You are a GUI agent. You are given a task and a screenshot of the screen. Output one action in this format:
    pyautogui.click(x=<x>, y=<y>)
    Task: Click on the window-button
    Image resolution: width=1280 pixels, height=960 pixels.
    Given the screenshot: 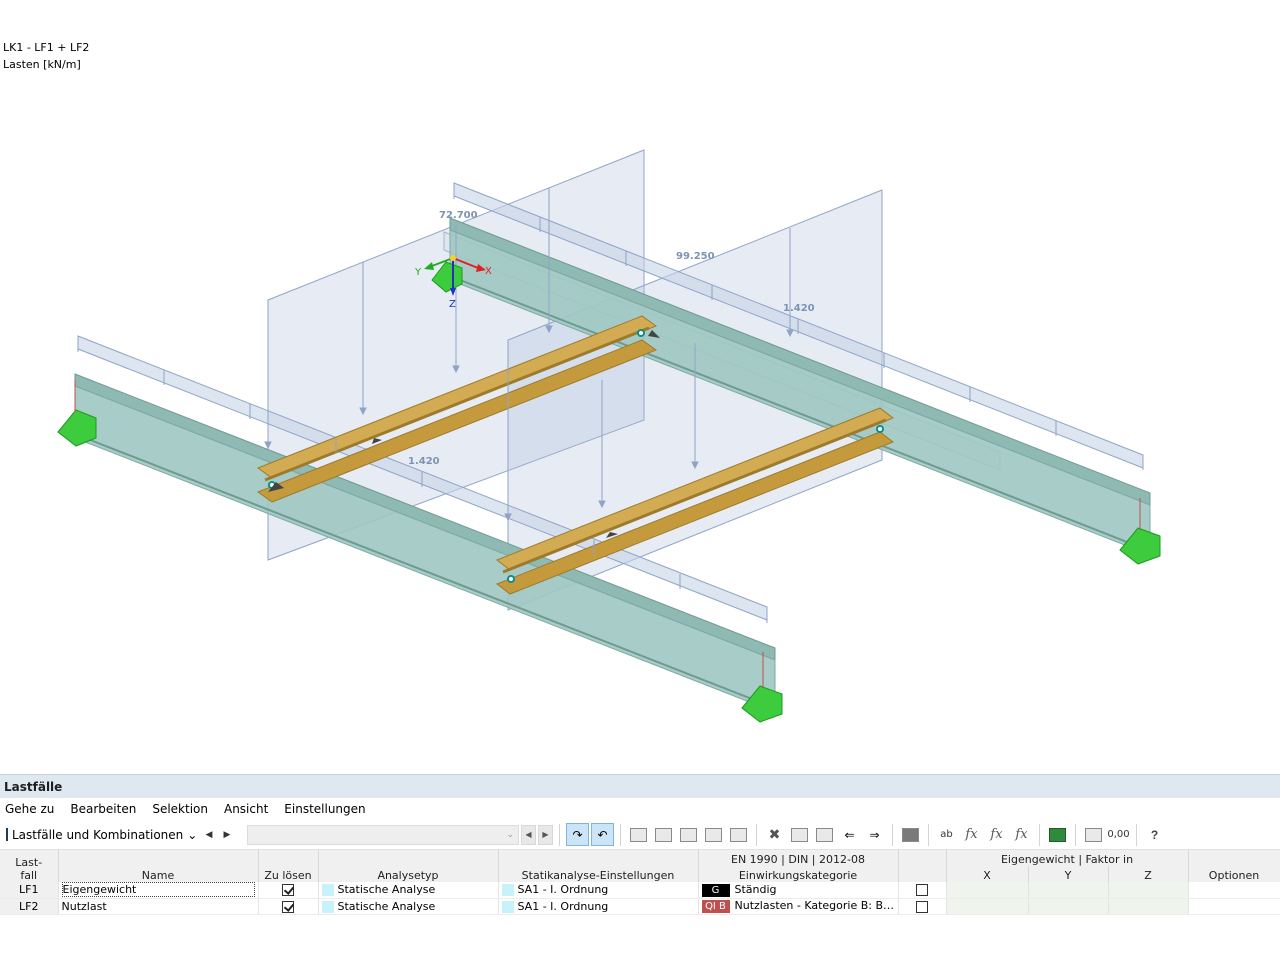 What is the action you would take?
    pyautogui.click(x=910, y=834)
    